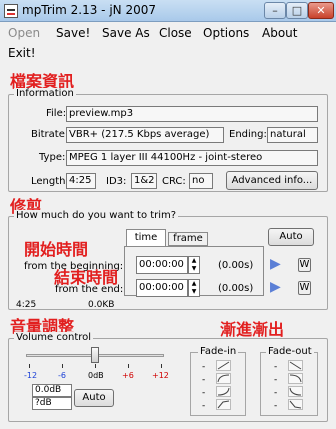  Describe the element at coordinates (146, 237) in the screenshot. I see `tab-time: time` at that location.